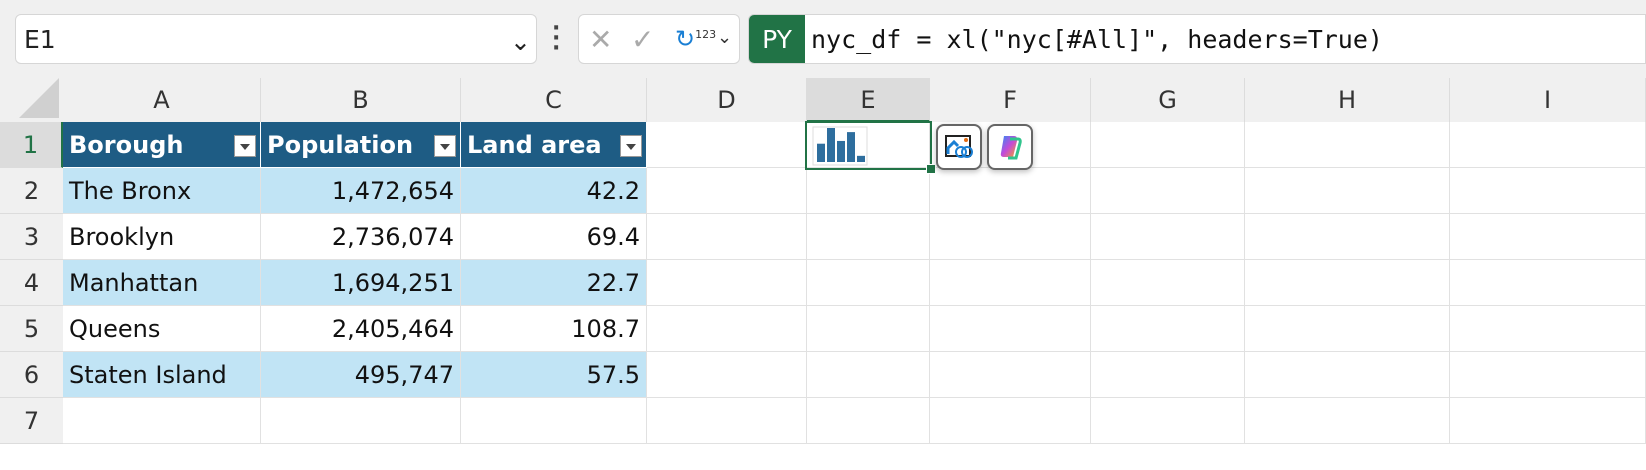  I want to click on column-header-C: C, so click(554, 100).